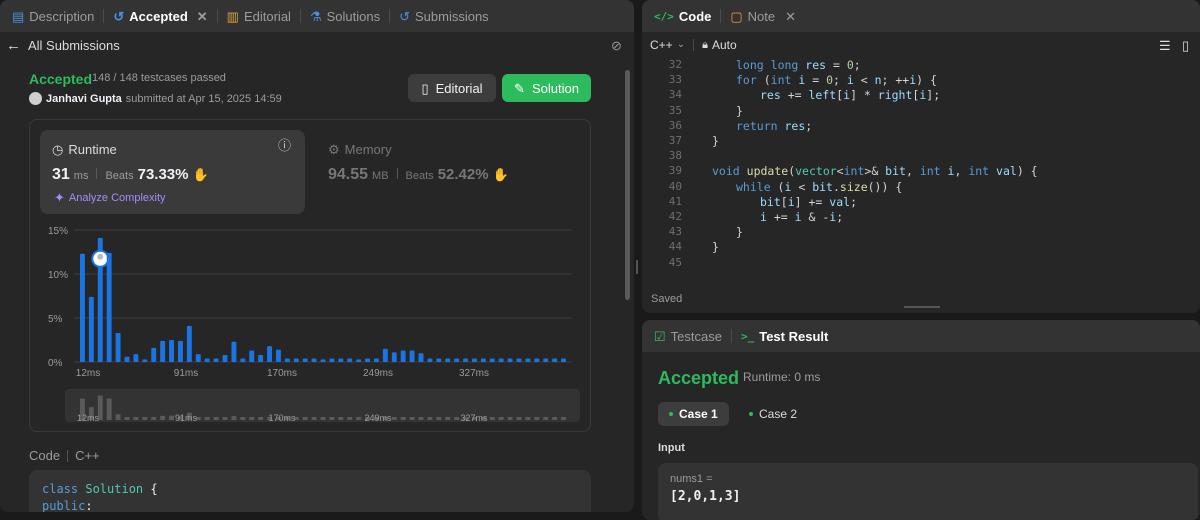  Describe the element at coordinates (452, 88) in the screenshot. I see `editorial-button: ▯ Editorial` at that location.